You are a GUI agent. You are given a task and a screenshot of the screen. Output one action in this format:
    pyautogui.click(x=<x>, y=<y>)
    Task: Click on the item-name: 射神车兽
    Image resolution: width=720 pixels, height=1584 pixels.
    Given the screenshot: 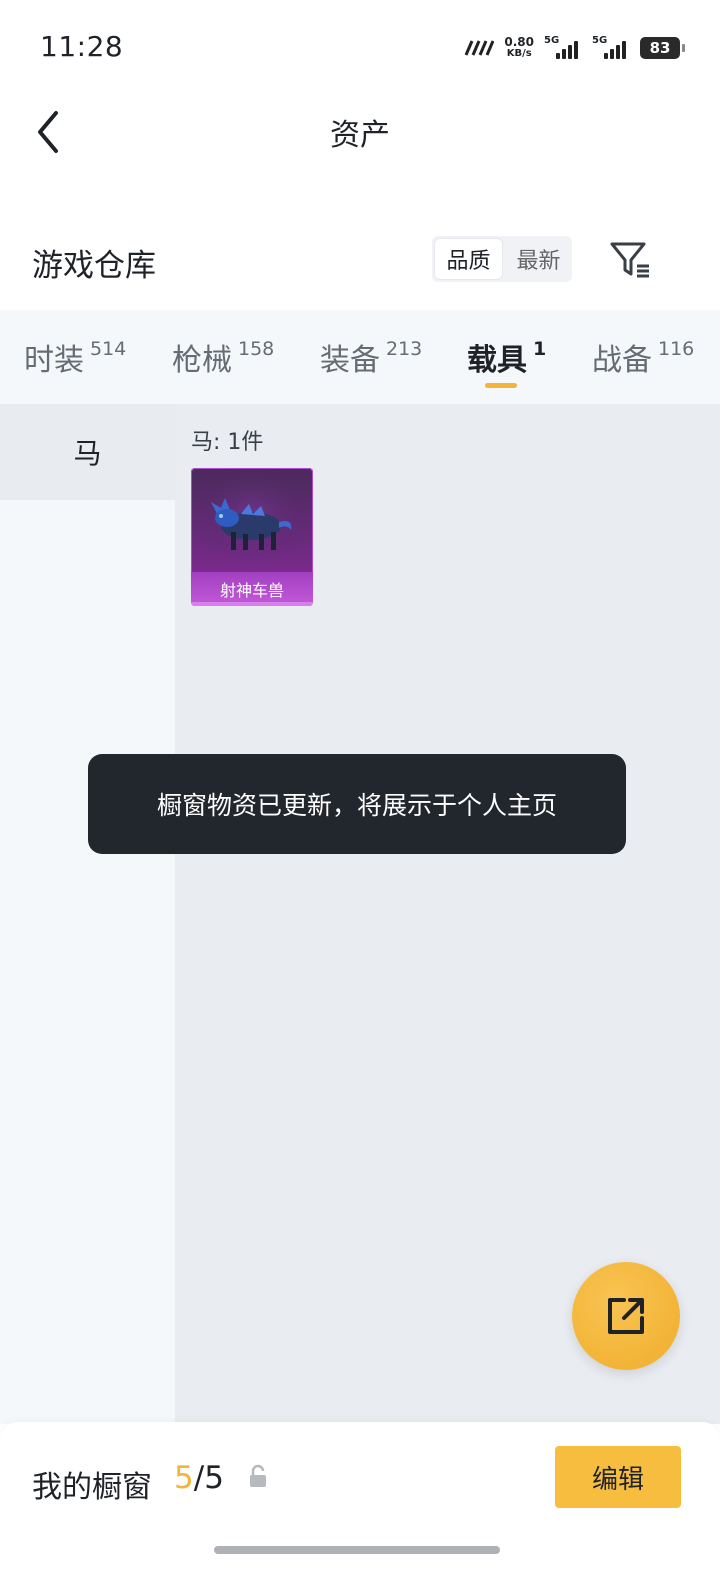 What is the action you would take?
    pyautogui.click(x=252, y=589)
    